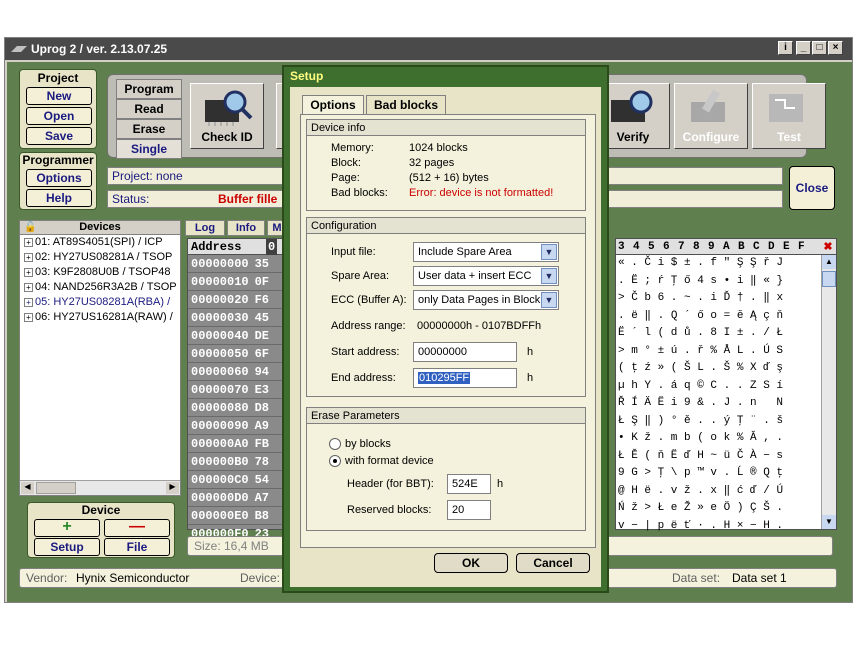  I want to click on tab-log: Log, so click(205, 228).